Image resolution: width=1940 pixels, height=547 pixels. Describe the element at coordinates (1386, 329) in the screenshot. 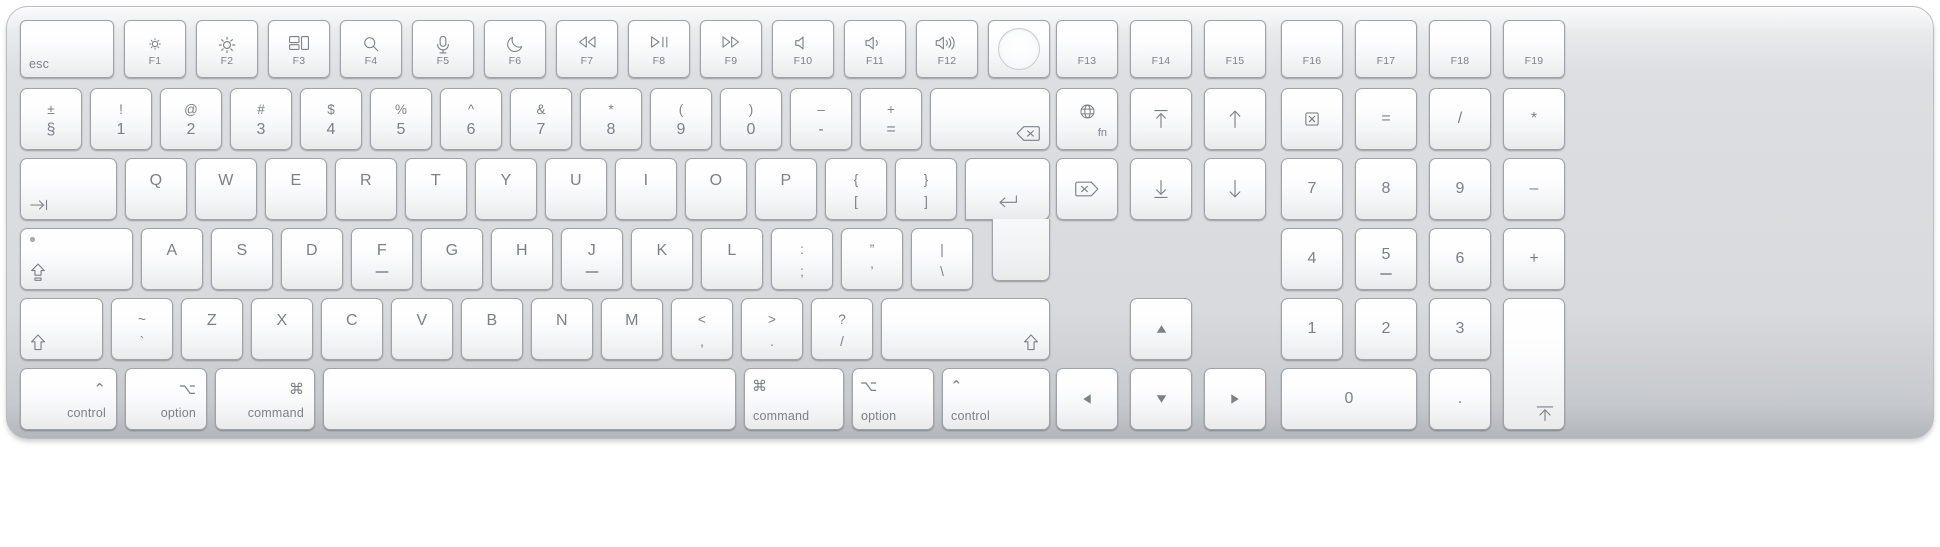

I see `key-num-2: 2` at that location.